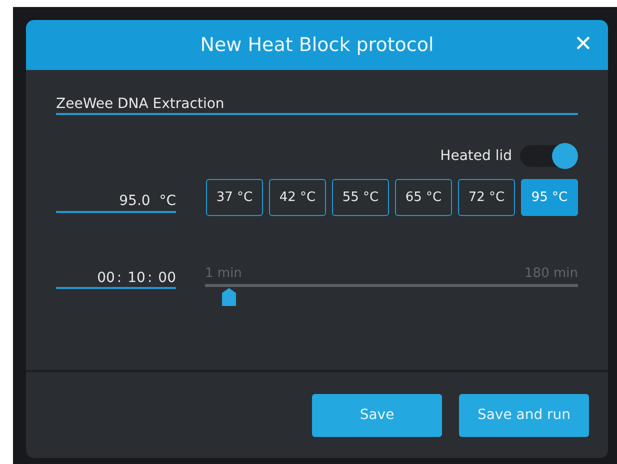 This screenshot has width=617, height=464. I want to click on slider-min-label: 1 min, so click(223, 273).